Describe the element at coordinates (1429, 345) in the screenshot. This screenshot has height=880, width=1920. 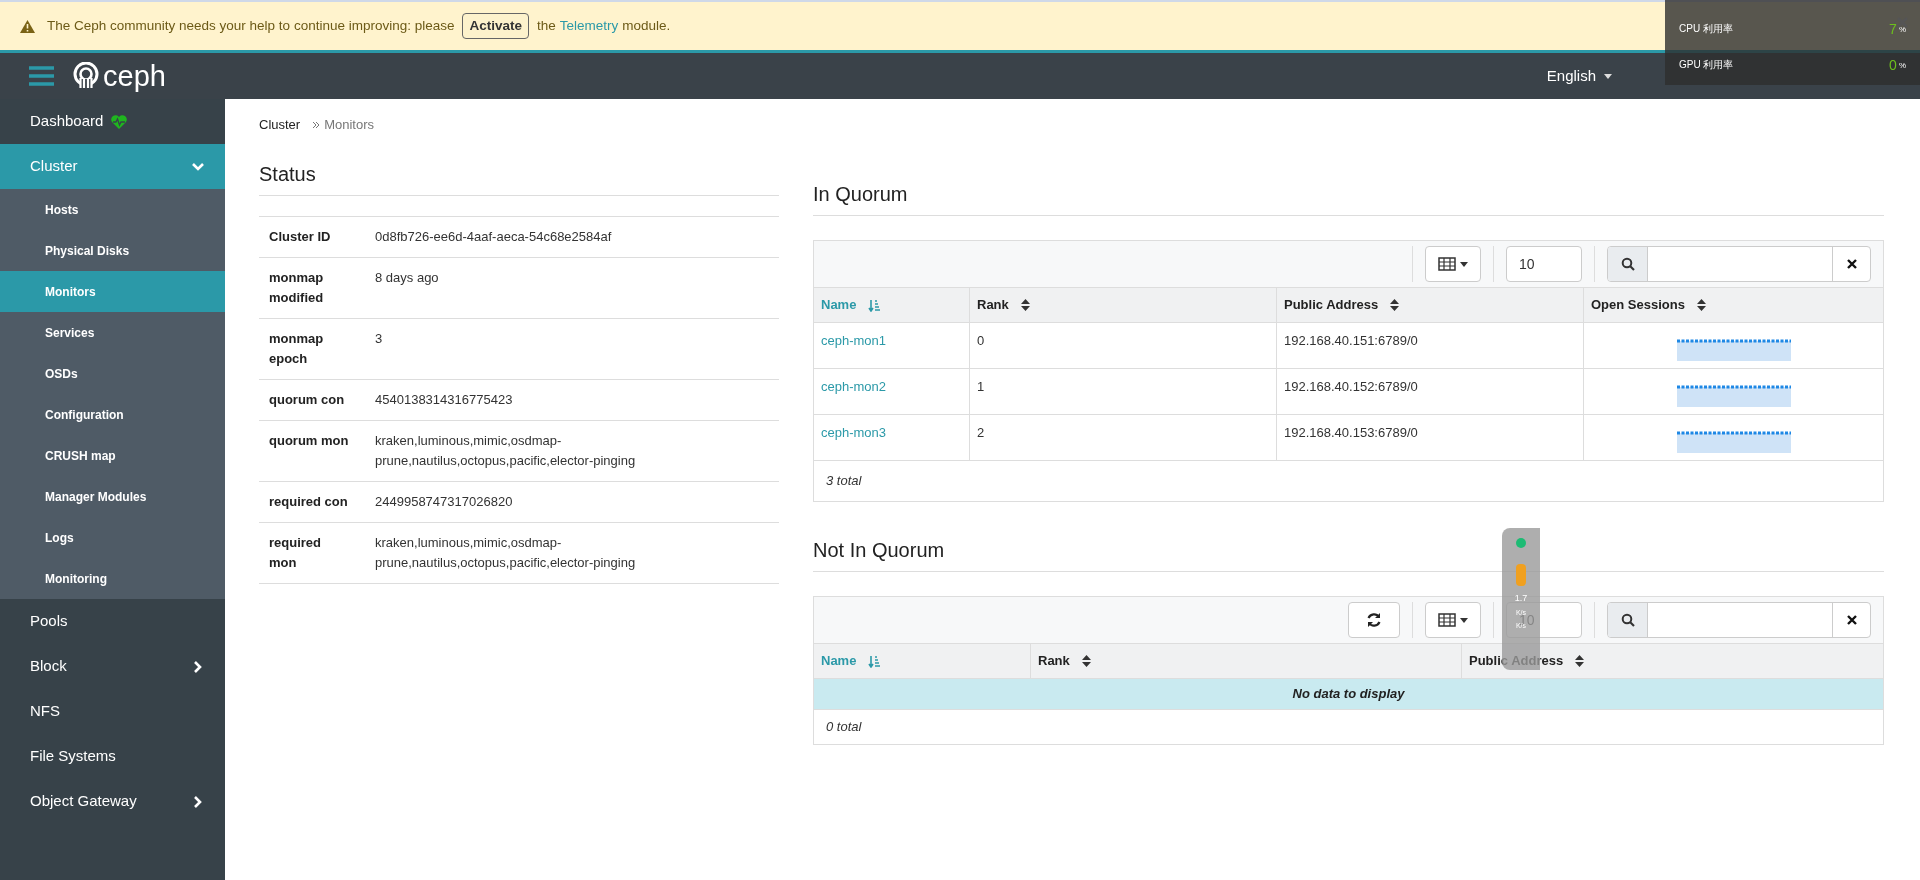
I see `table-cell: 192.168.40.151:6789/0` at that location.